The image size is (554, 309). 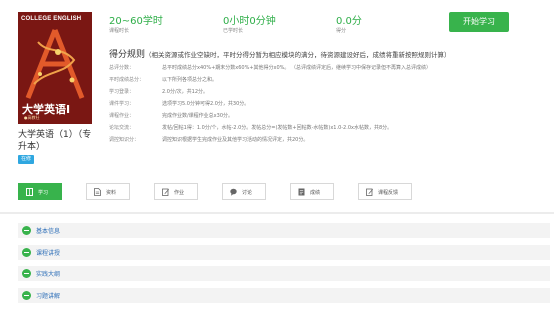 I want to click on cover-caption: COLLEGE ENGLISH, so click(x=51, y=19).